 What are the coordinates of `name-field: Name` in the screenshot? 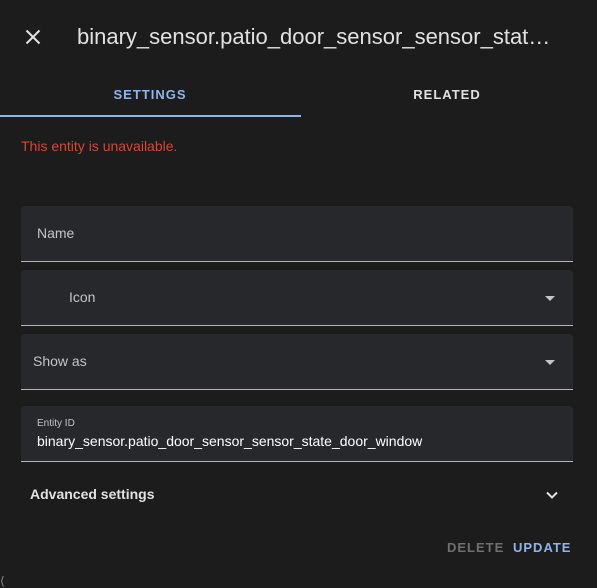 It's located at (297, 234).